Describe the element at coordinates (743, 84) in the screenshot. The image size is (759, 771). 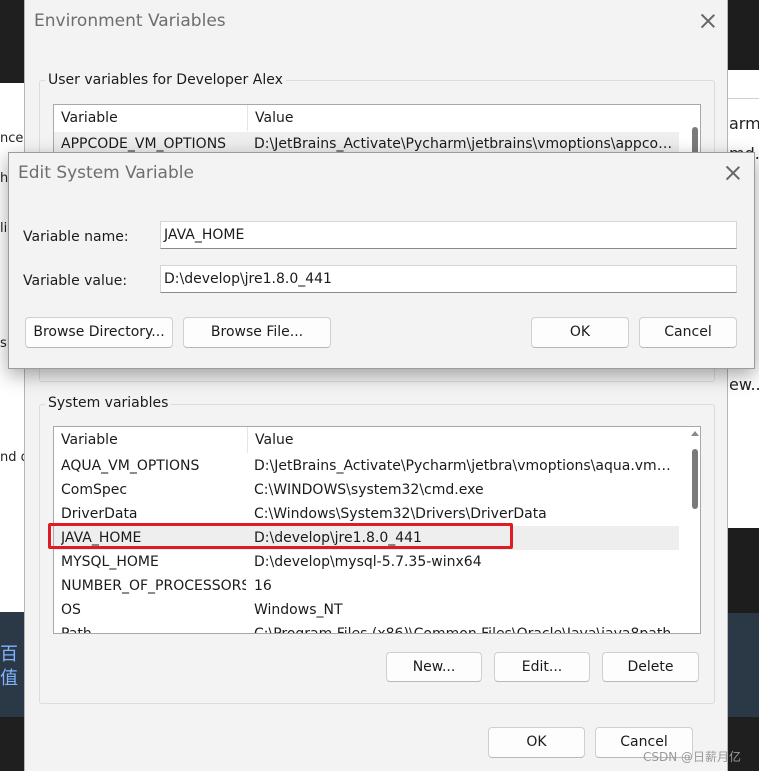
I see `background-title-strip` at that location.